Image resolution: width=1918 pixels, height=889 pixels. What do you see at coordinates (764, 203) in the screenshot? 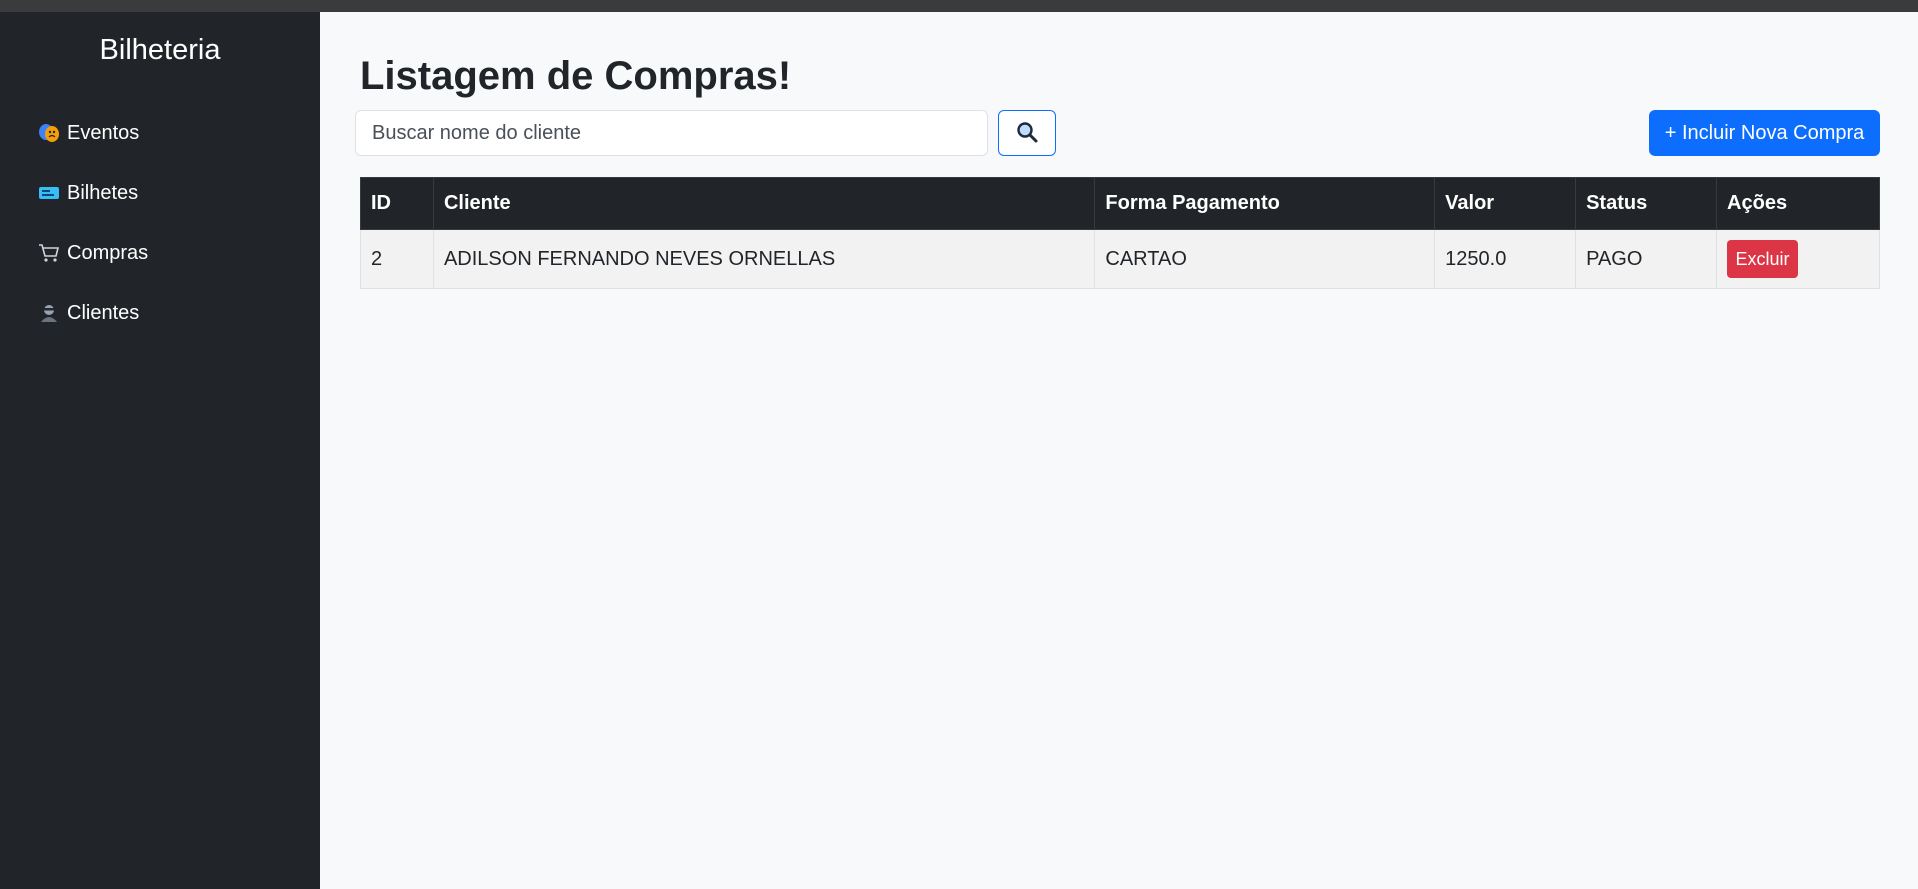
I see `column-header-cliente: Cliente` at bounding box center [764, 203].